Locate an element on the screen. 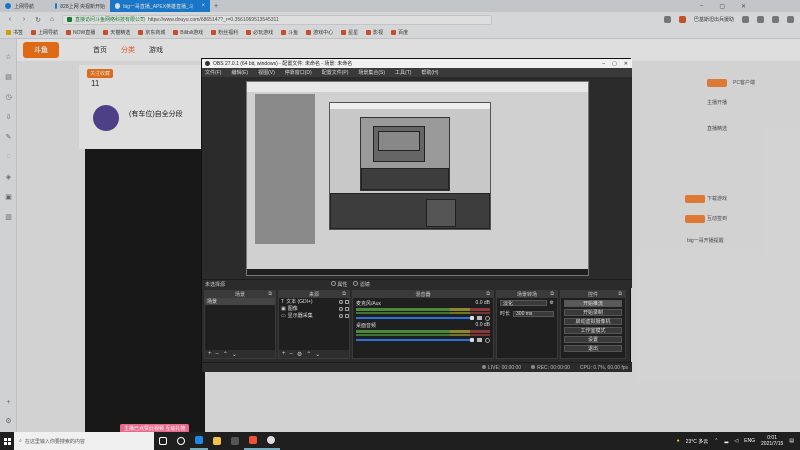 The width and height of the screenshot is (800, 450). notification-icon: ▤ is located at coordinates (791, 441).